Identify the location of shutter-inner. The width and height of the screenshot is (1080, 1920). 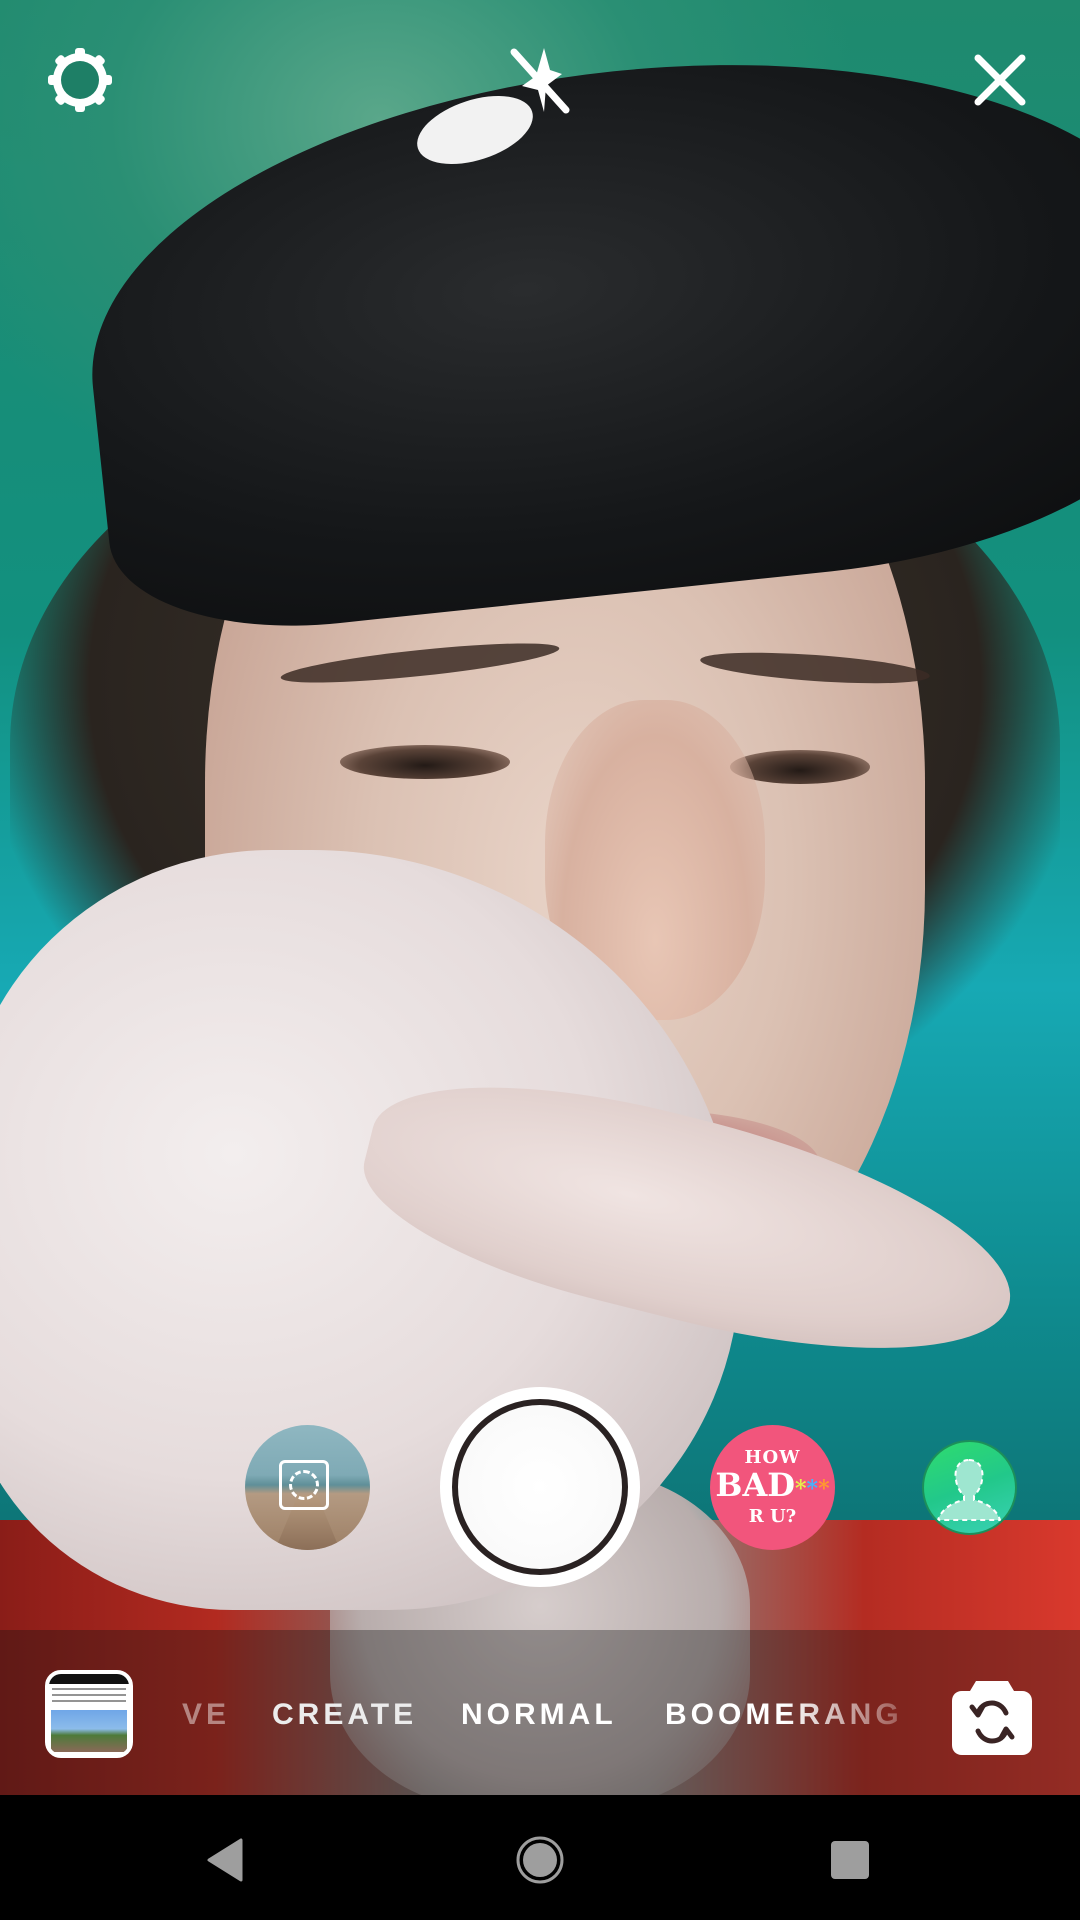
(540, 1487).